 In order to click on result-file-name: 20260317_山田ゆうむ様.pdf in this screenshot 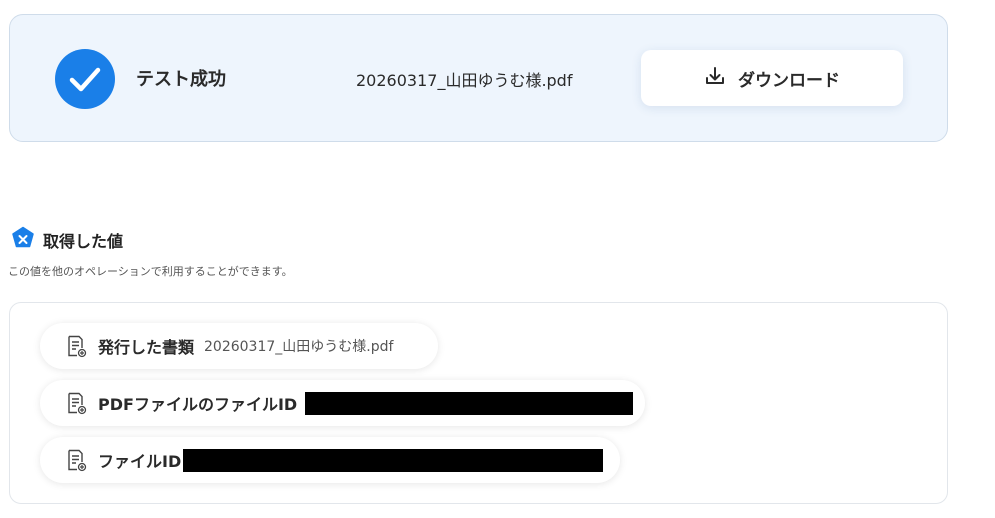, I will do `click(464, 80)`.